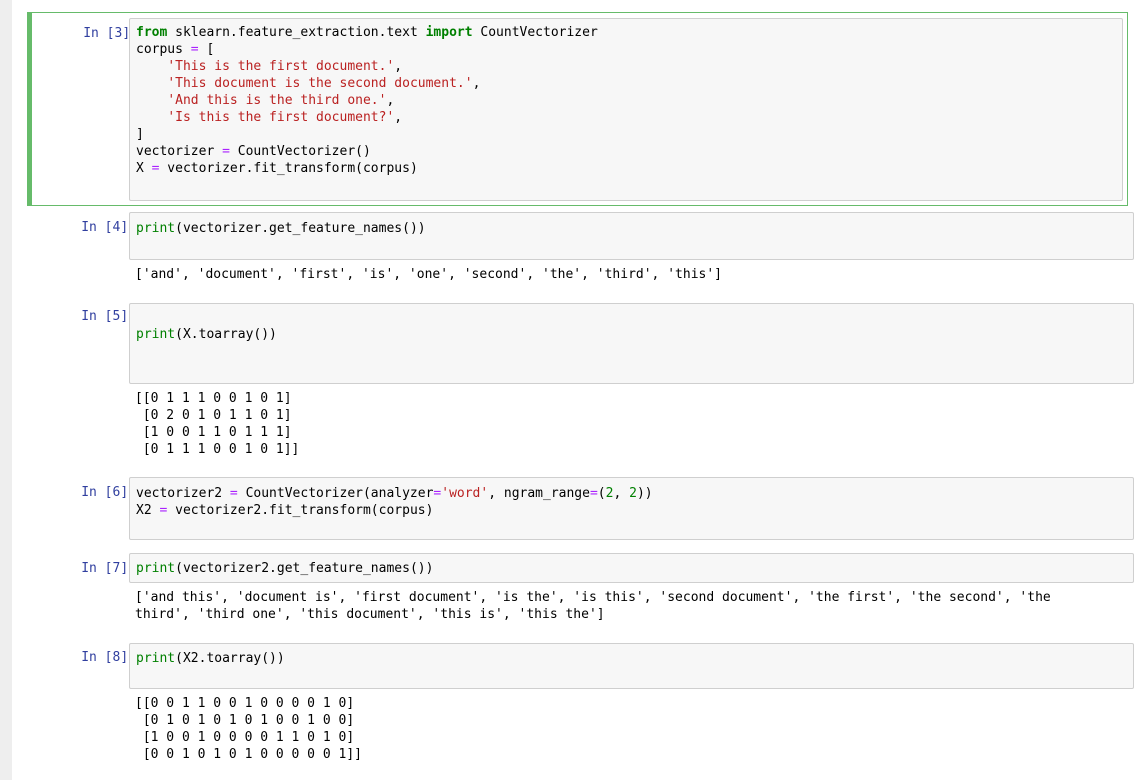 The height and width of the screenshot is (780, 1145). I want to click on code-text: print(X.toarray()), so click(206, 334).